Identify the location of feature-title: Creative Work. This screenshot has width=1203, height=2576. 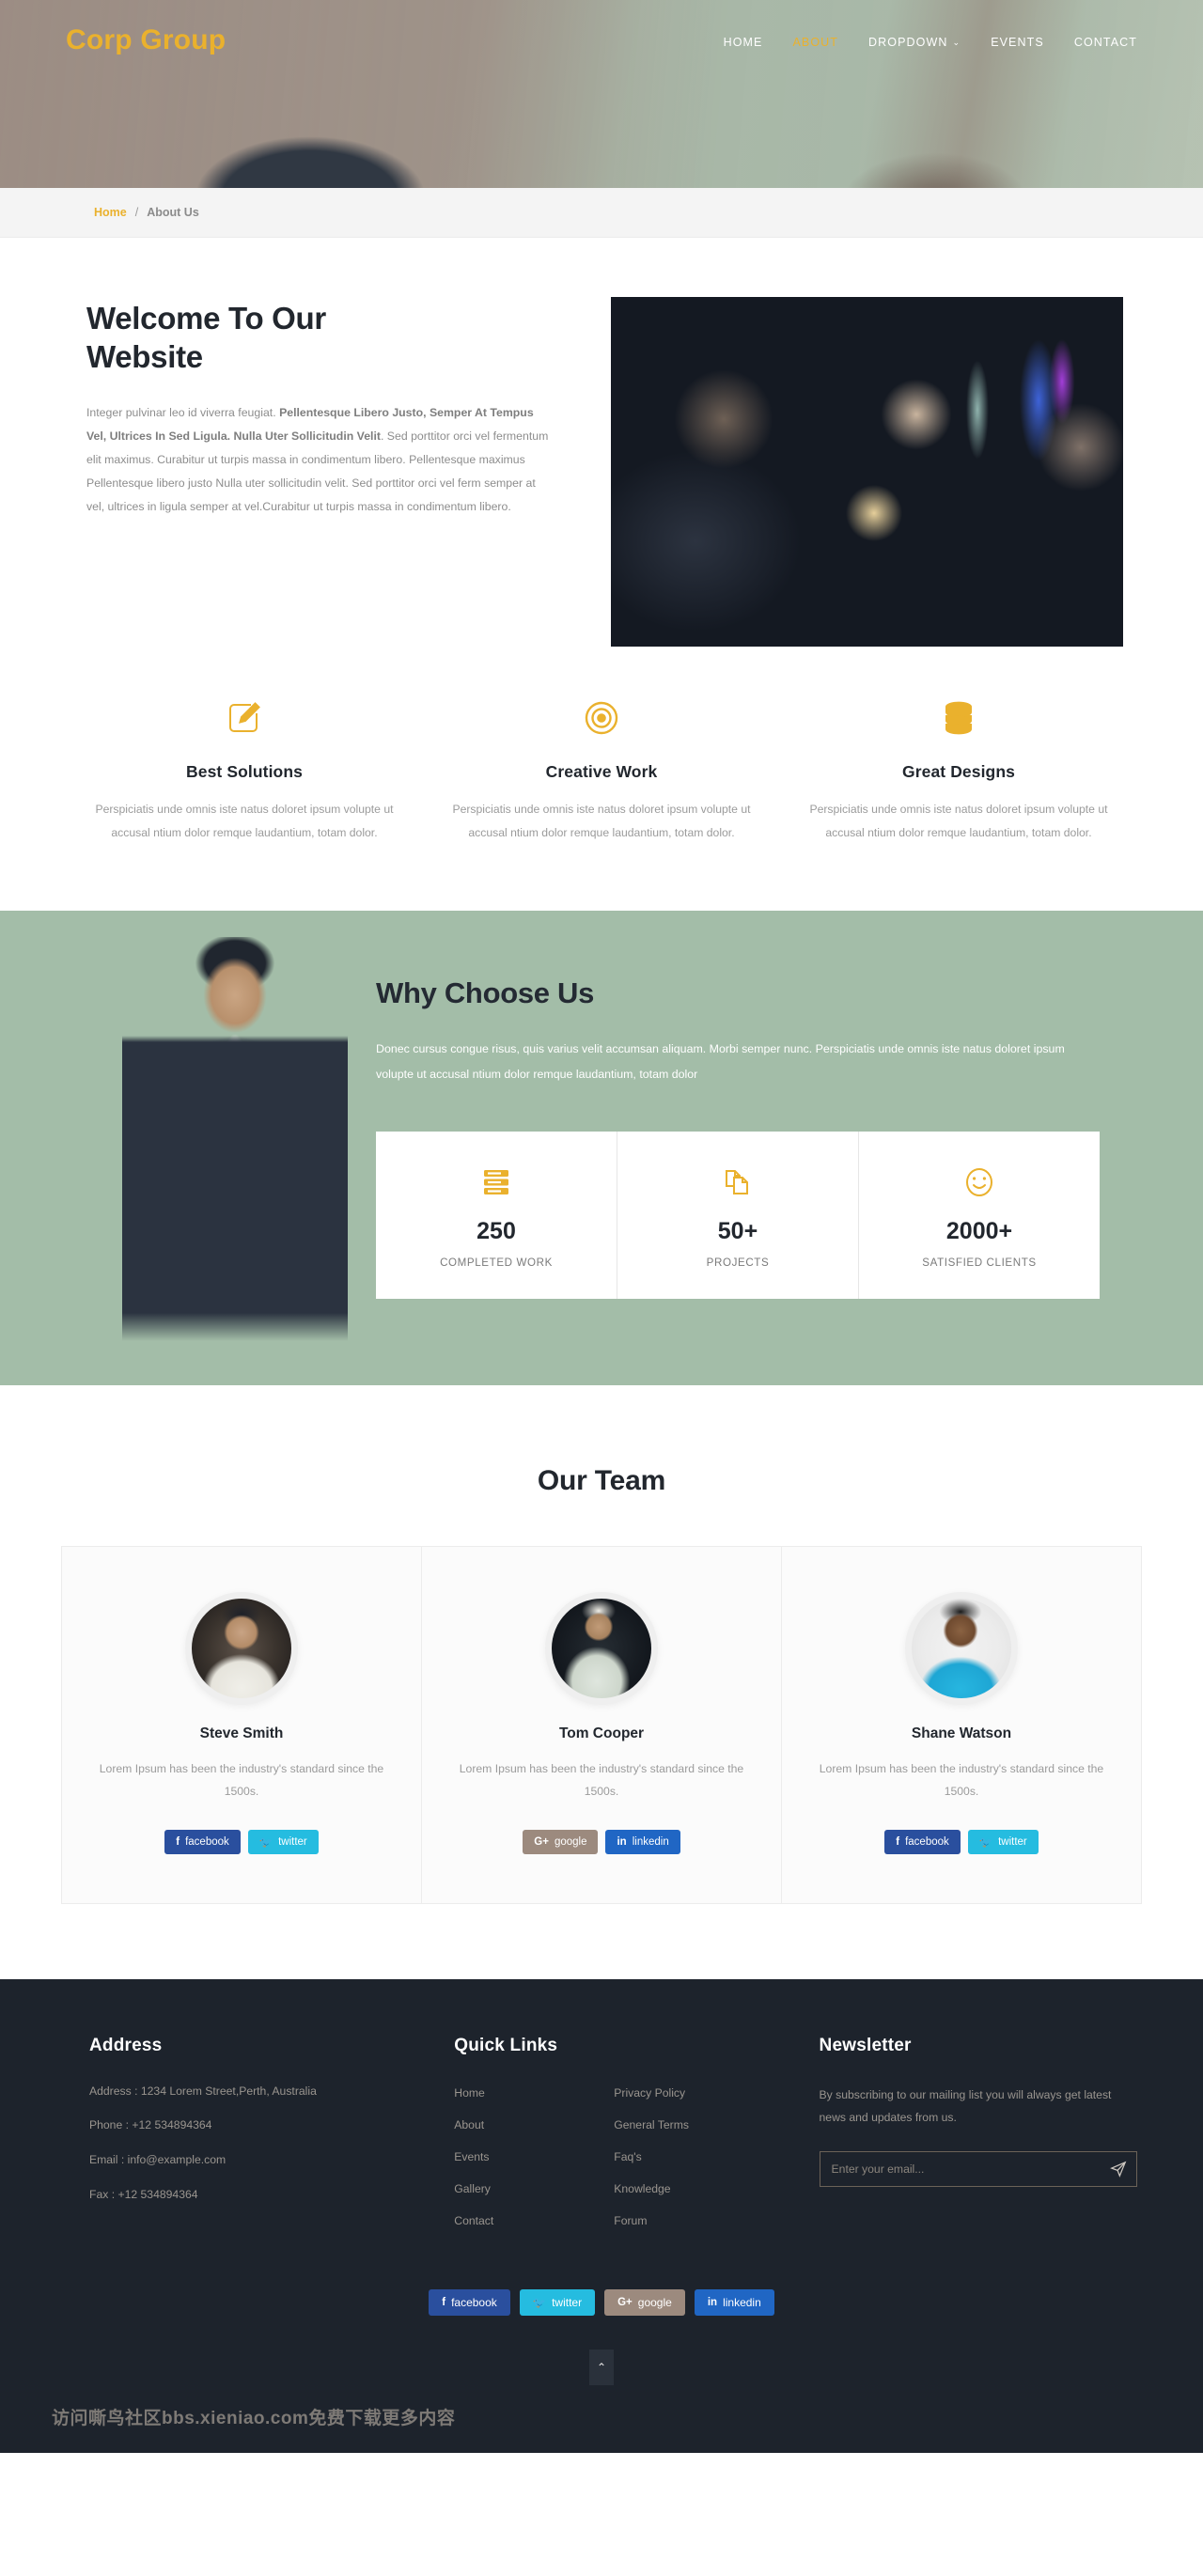
(601, 772).